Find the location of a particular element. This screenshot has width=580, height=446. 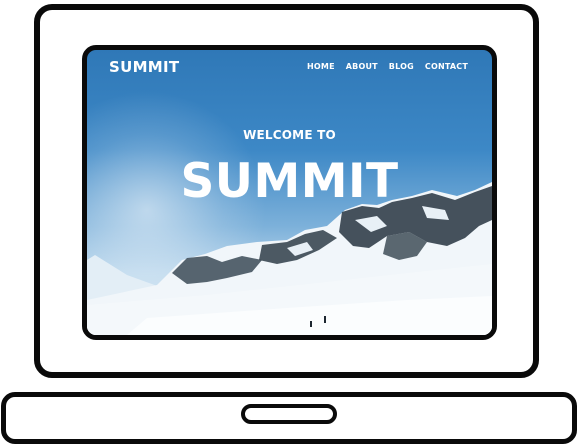

nav-links: HOME ABOUT BLOG CONTACT is located at coordinates (387, 66).